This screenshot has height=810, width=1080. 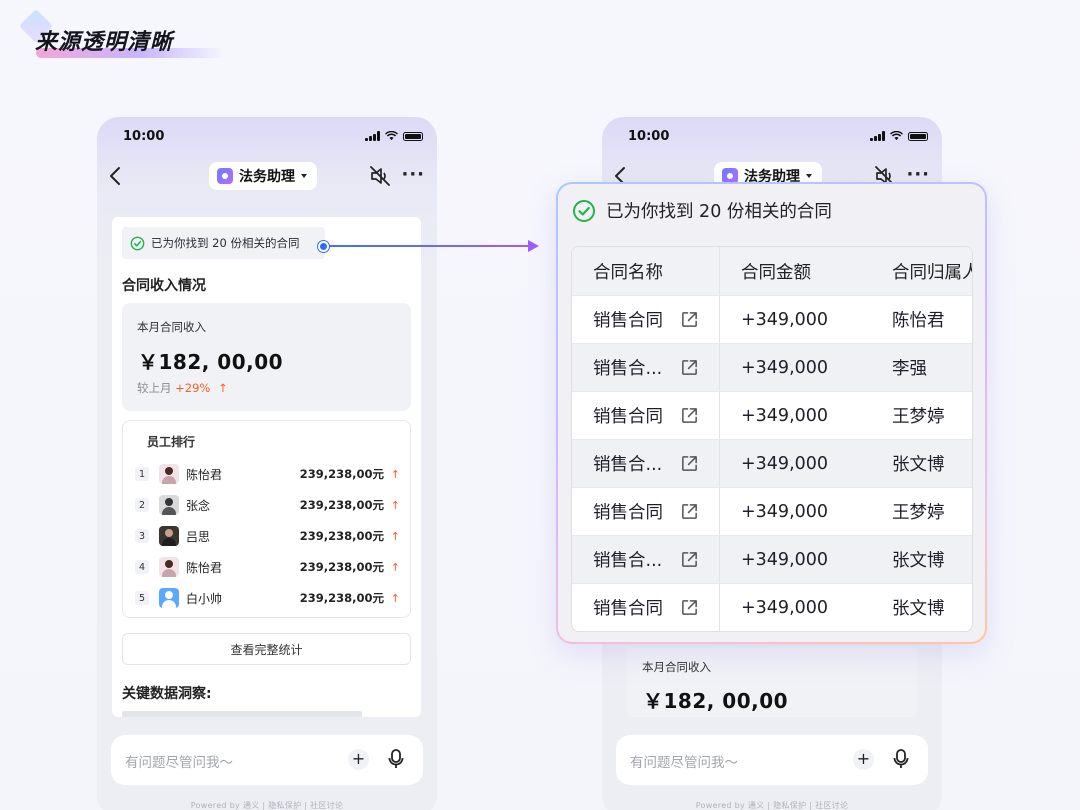 I want to click on speaker-mute-icon, so click(x=380, y=176).